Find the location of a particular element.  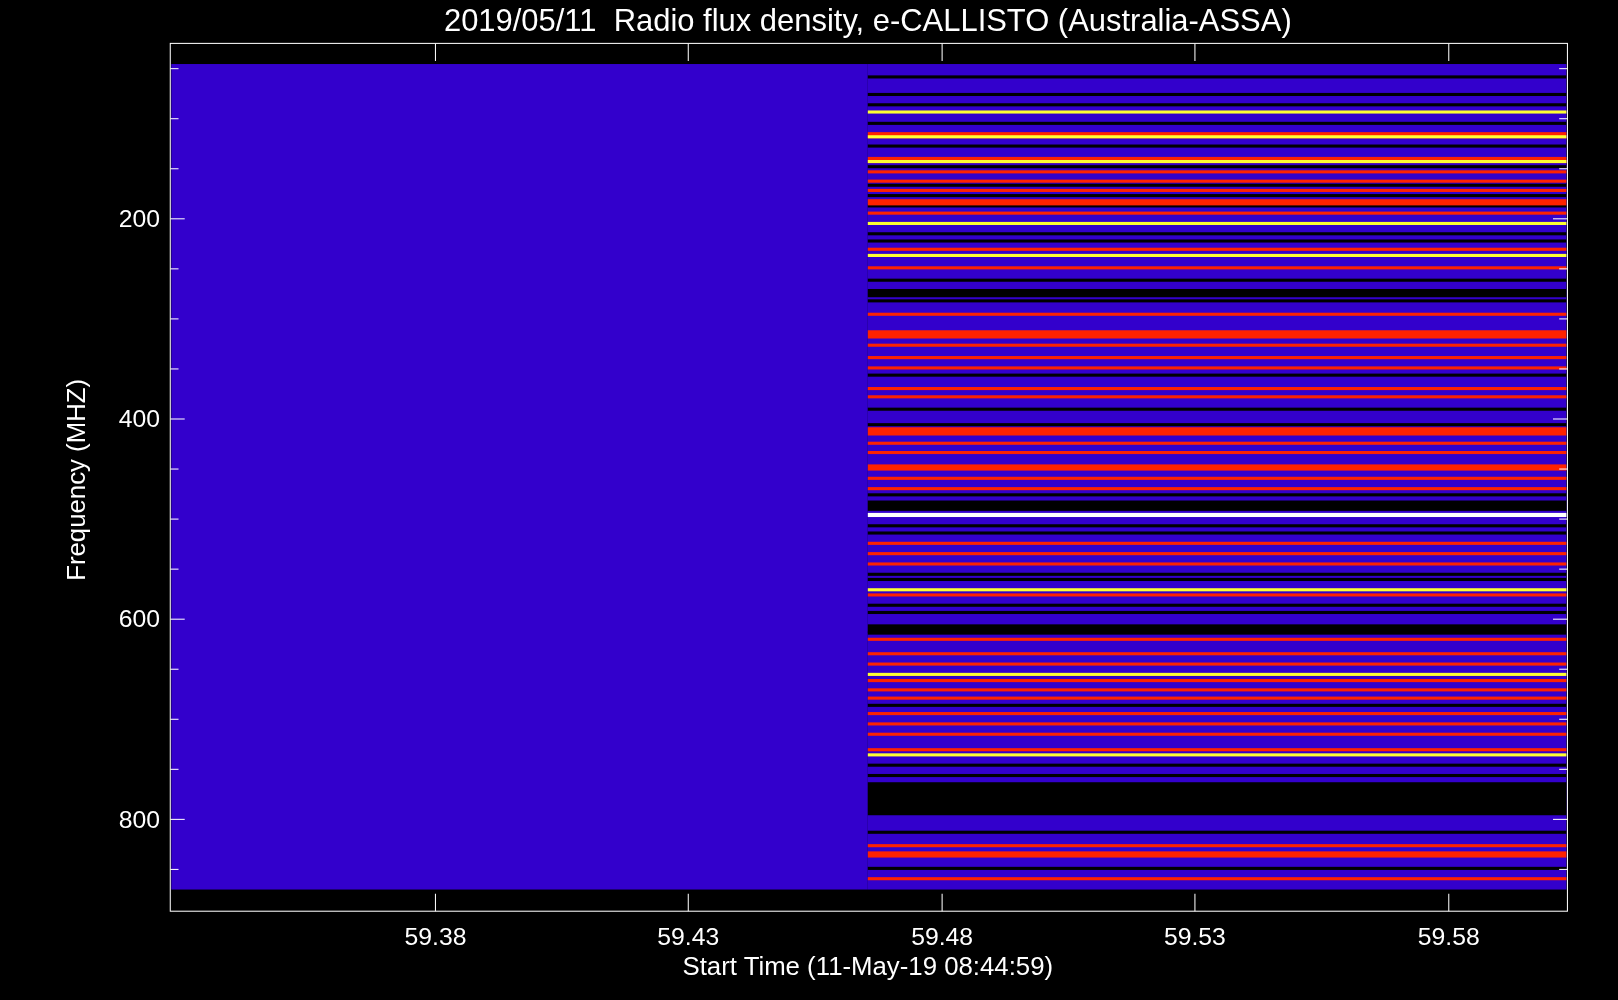

axis-label: Start Time (11-May-19 08:44:59) is located at coordinates (868, 966).